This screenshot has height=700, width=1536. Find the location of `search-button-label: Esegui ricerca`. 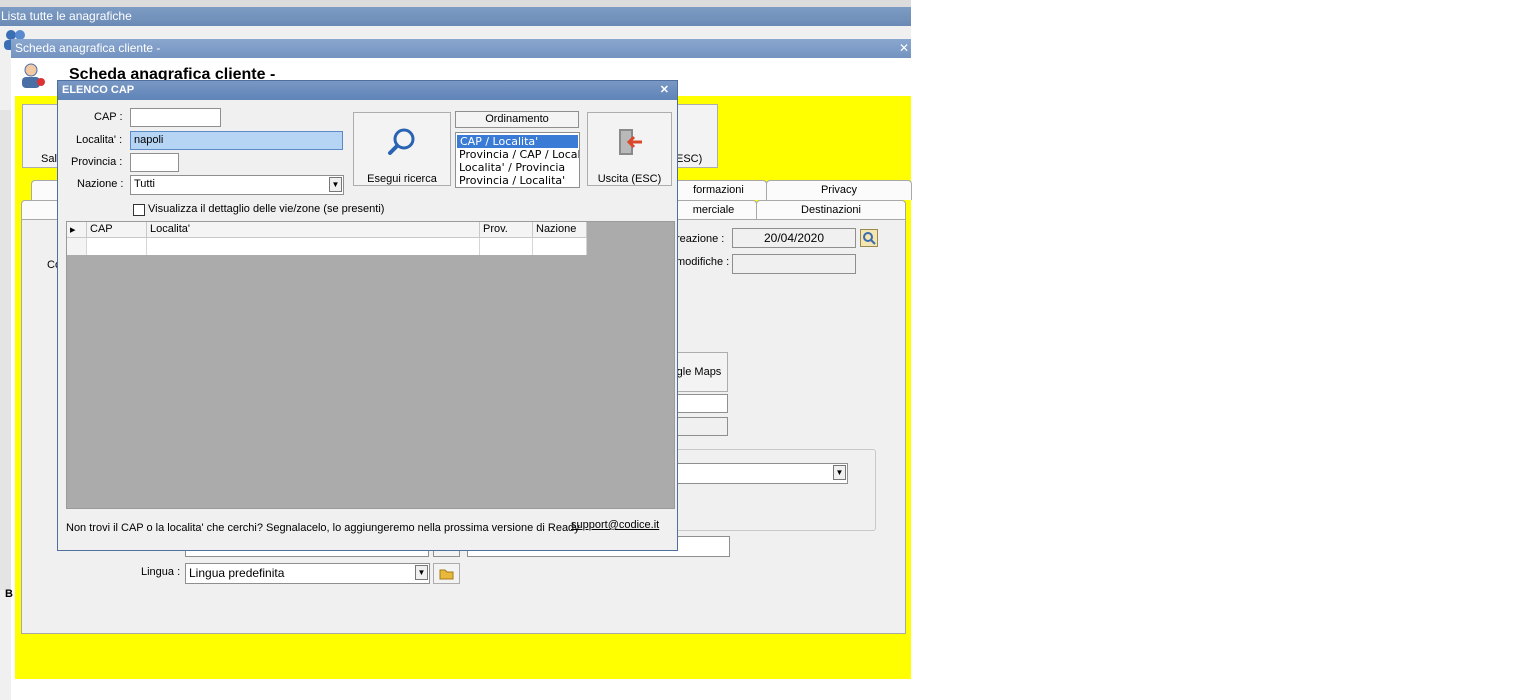

search-button-label: Esegui ricerca is located at coordinates (402, 179).